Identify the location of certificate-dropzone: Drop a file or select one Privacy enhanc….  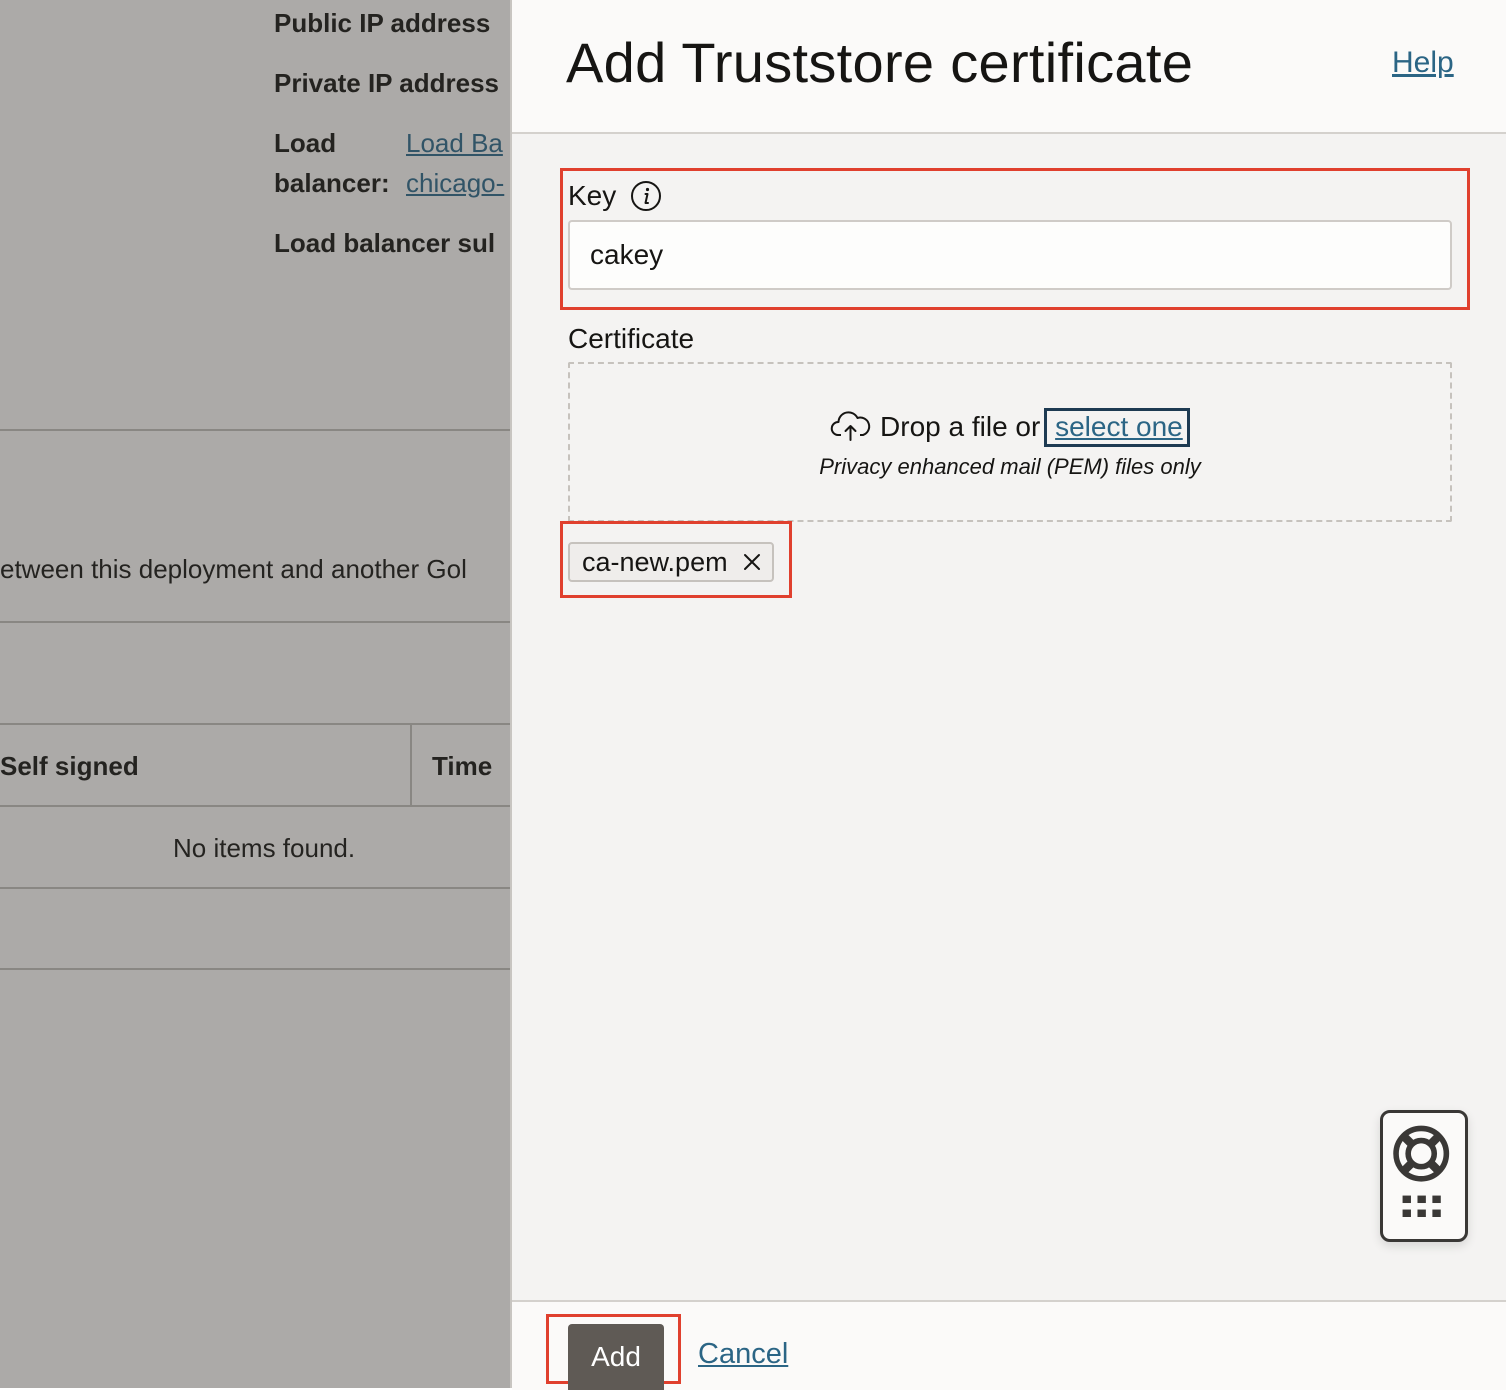
(1010, 442).